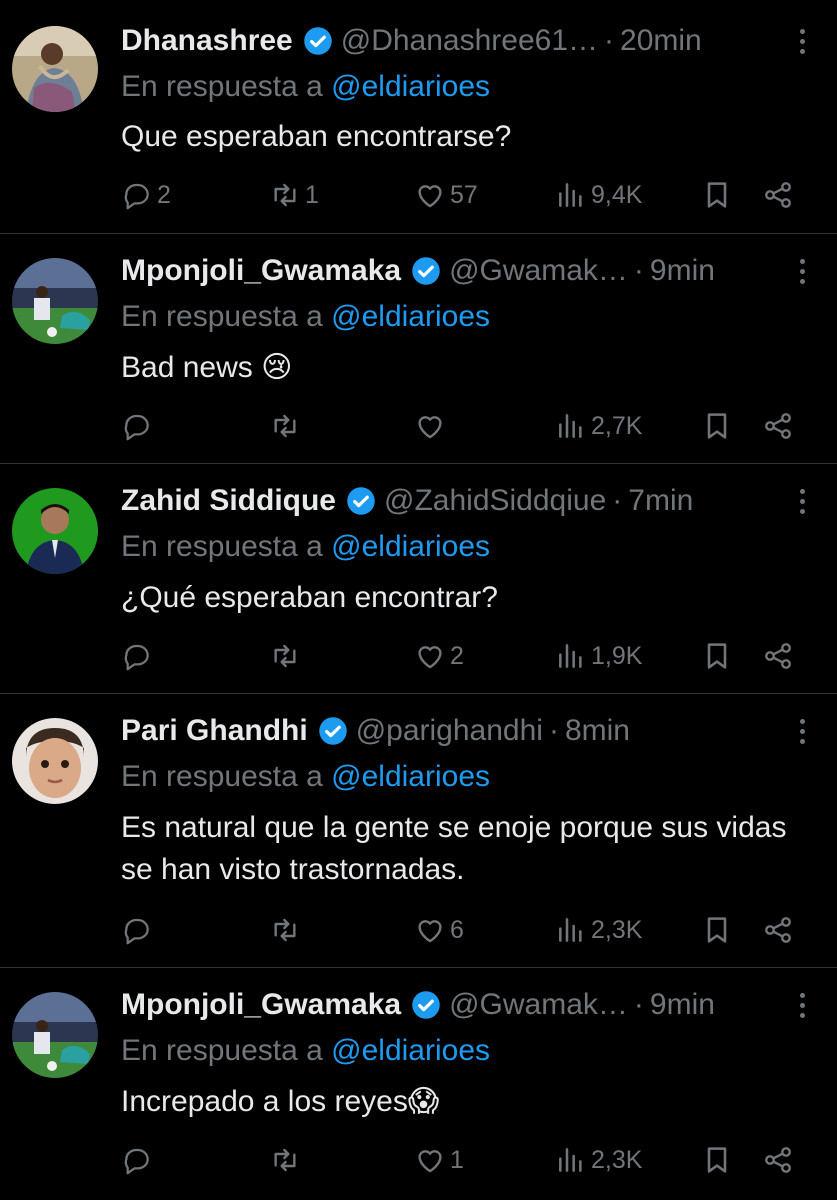  Describe the element at coordinates (207, 367) in the screenshot. I see `tweet-text: Bad news 😢` at that location.